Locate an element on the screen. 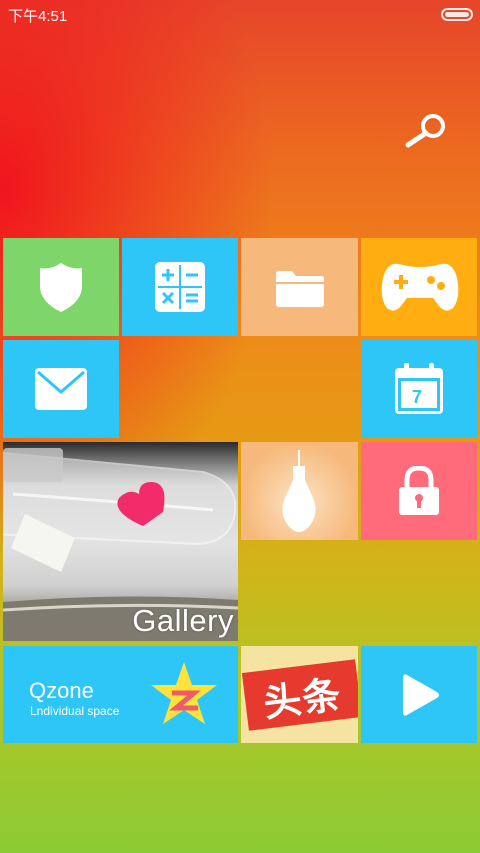 The height and width of the screenshot is (853, 480). toutiao-tile: 头条 is located at coordinates (299, 694).